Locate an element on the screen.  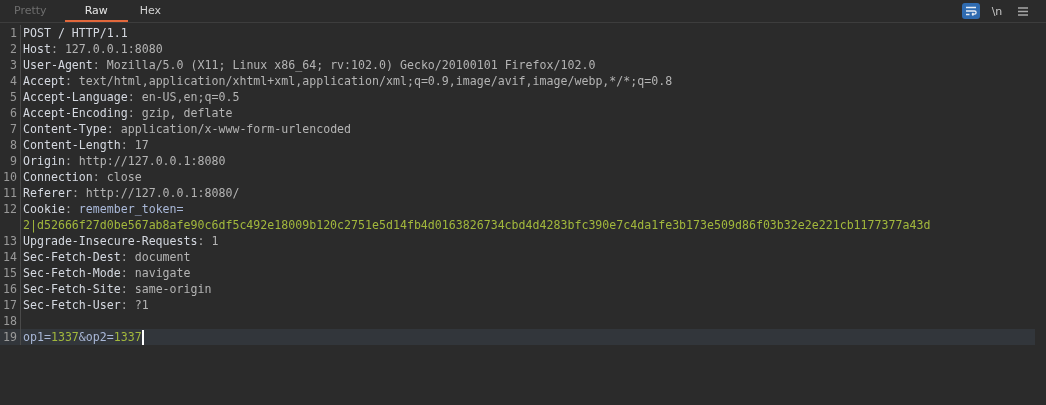
word-wrap-toggle is located at coordinates (971, 11).